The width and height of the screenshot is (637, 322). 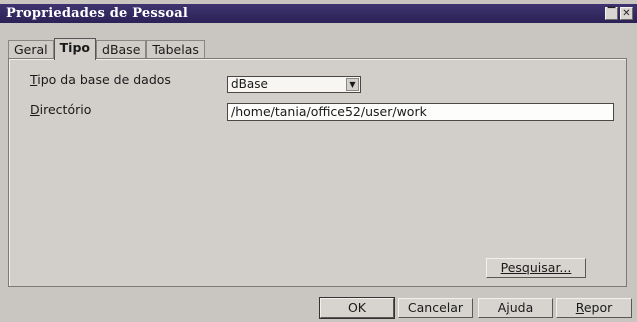 I want to click on ok-button: OK, so click(x=357, y=308).